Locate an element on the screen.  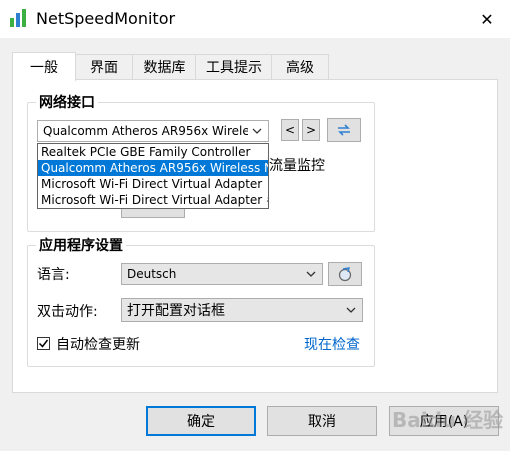
check-now-link: 现在检查 is located at coordinates (332, 344).